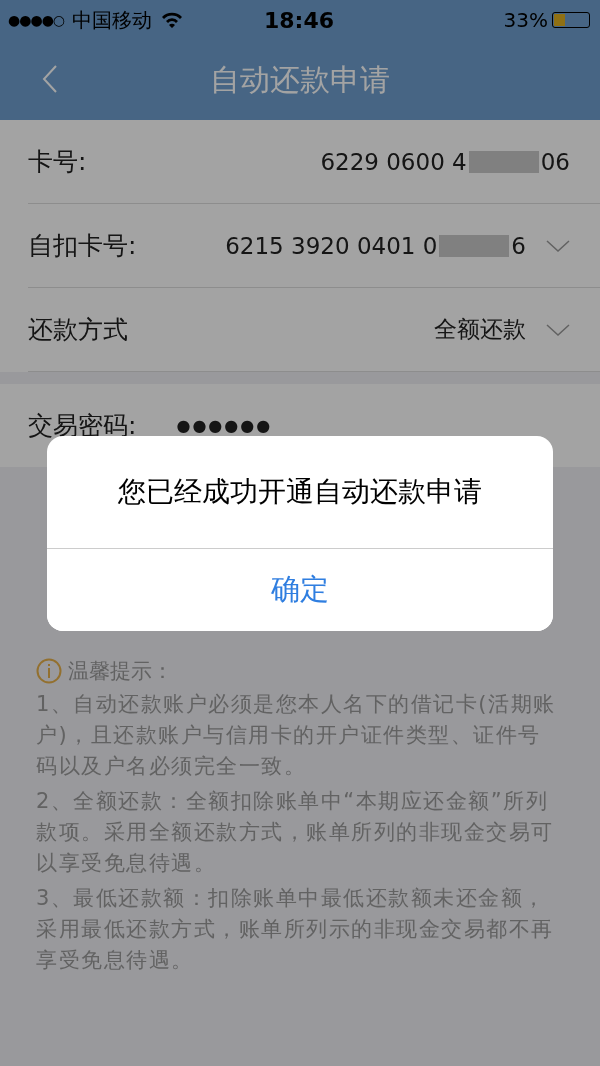  I want to click on tip-text: 2、全额还款：全额扣除账单中“本期应还金额”所列款项。采用全额还款方式，账单所列的非现金交易可以享受免息待遇。, so click(295, 832).